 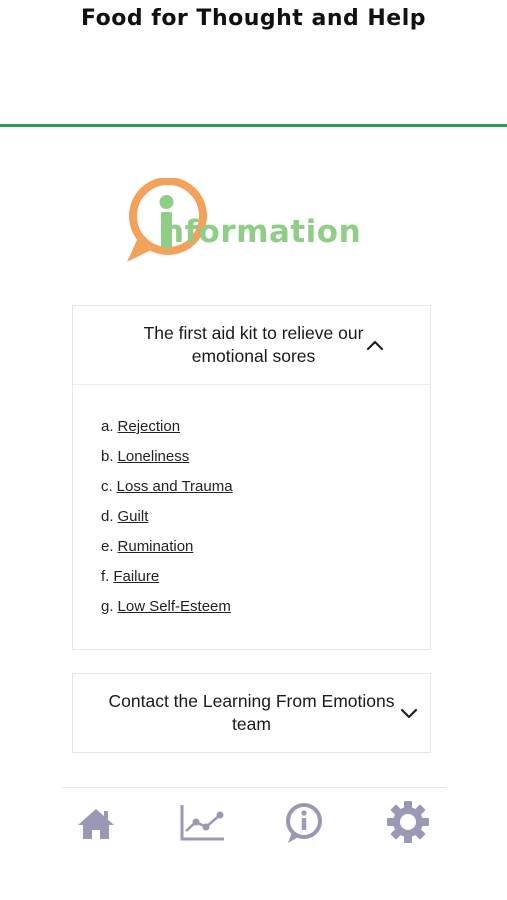 What do you see at coordinates (174, 606) in the screenshot?
I see `link-low-self-esteem: Low Self-Esteem` at bounding box center [174, 606].